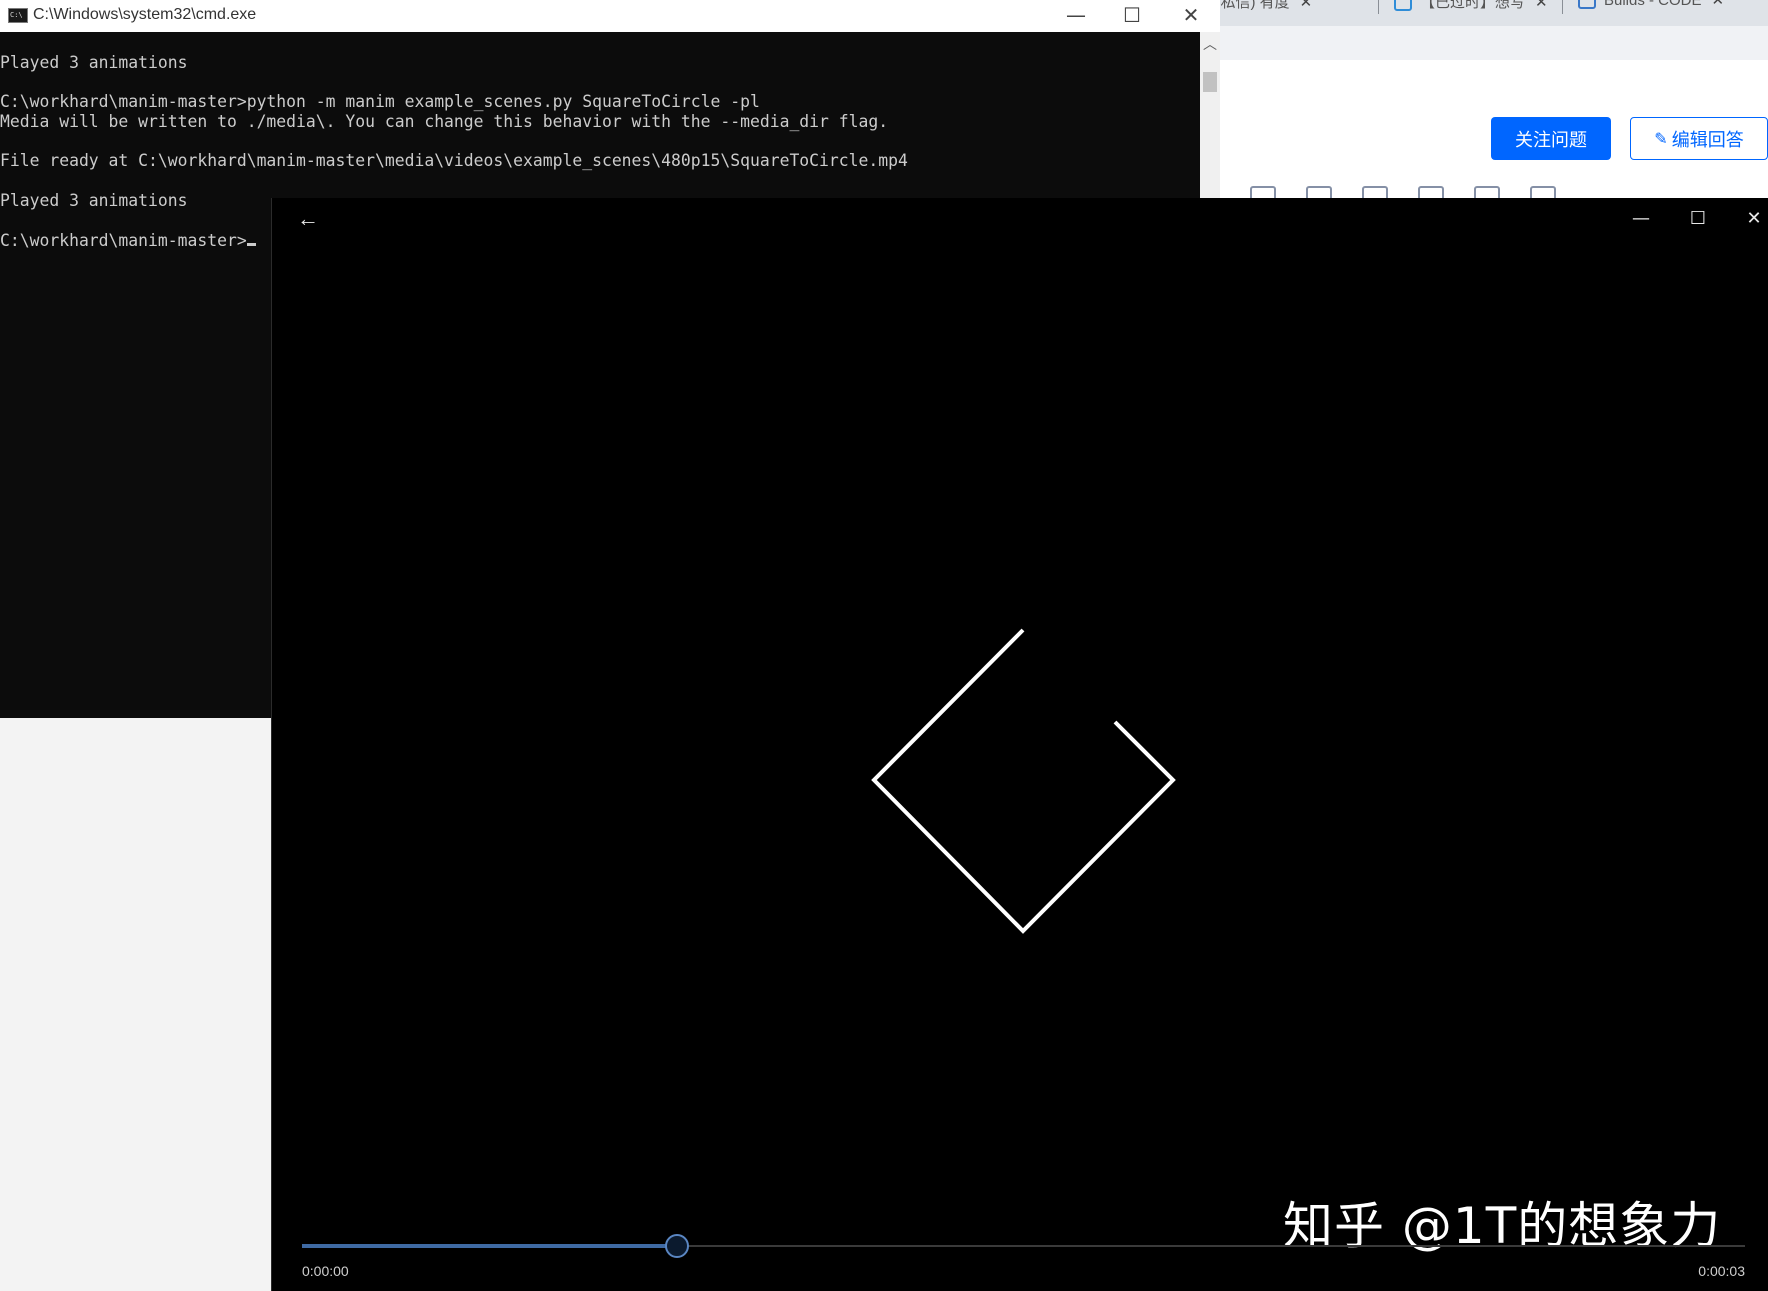 This screenshot has height=1291, width=1768. Describe the element at coordinates (1551, 138) in the screenshot. I see `follow-question-button: 关注问题` at that location.